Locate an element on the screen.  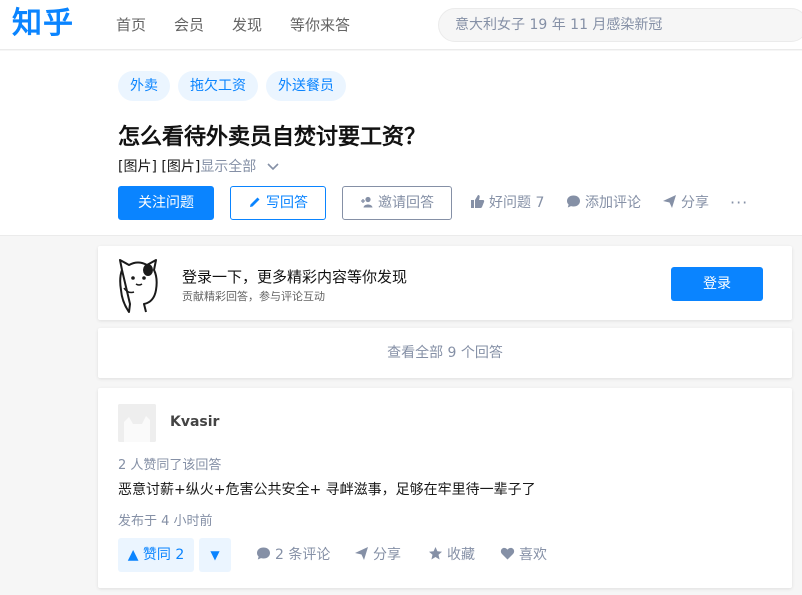
comments-label: 2 条评论 is located at coordinates (303, 555).